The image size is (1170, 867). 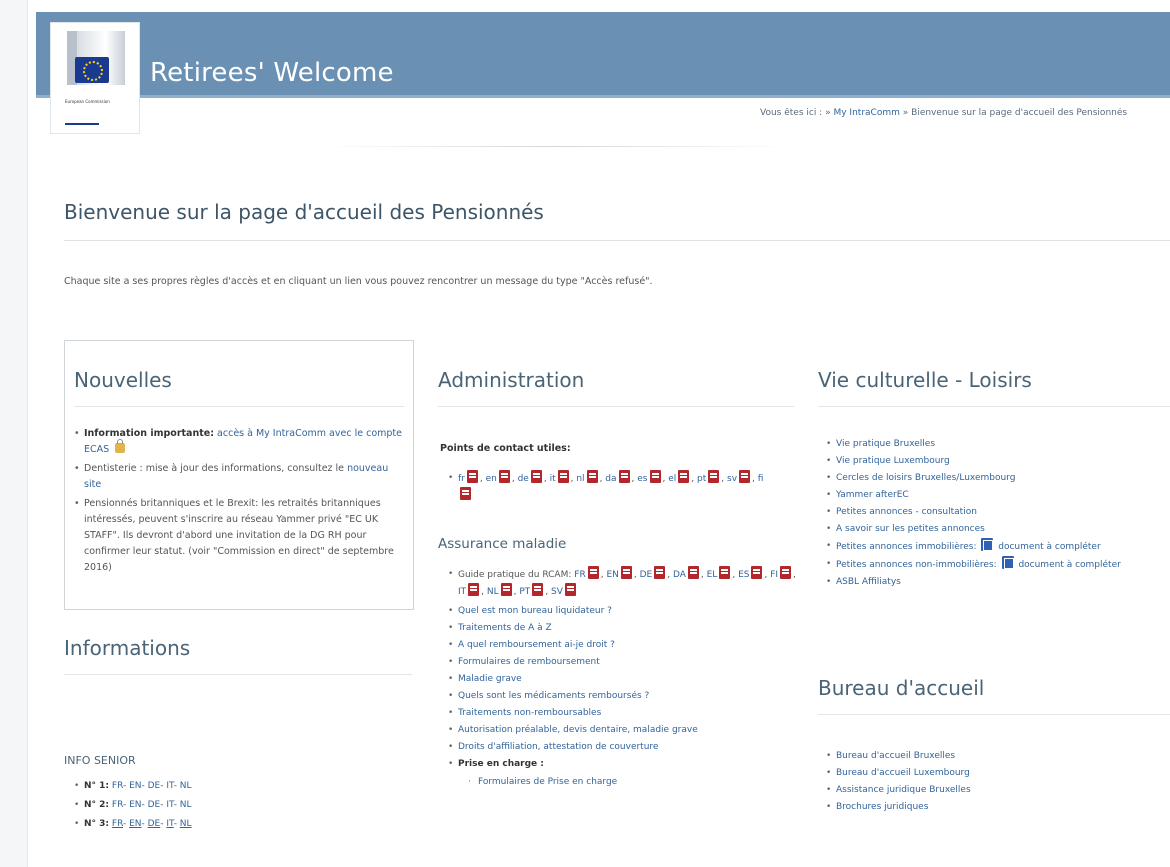 I want to click on guide-link-fi: FI, so click(x=774, y=575).